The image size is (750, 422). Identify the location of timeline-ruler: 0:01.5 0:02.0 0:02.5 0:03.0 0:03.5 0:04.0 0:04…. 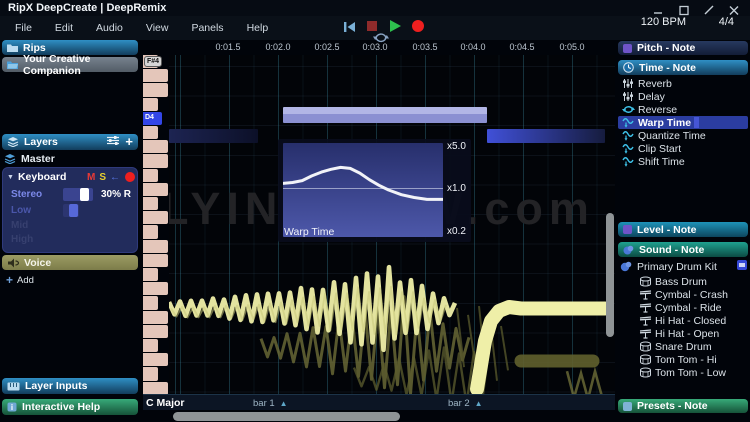
(379, 47).